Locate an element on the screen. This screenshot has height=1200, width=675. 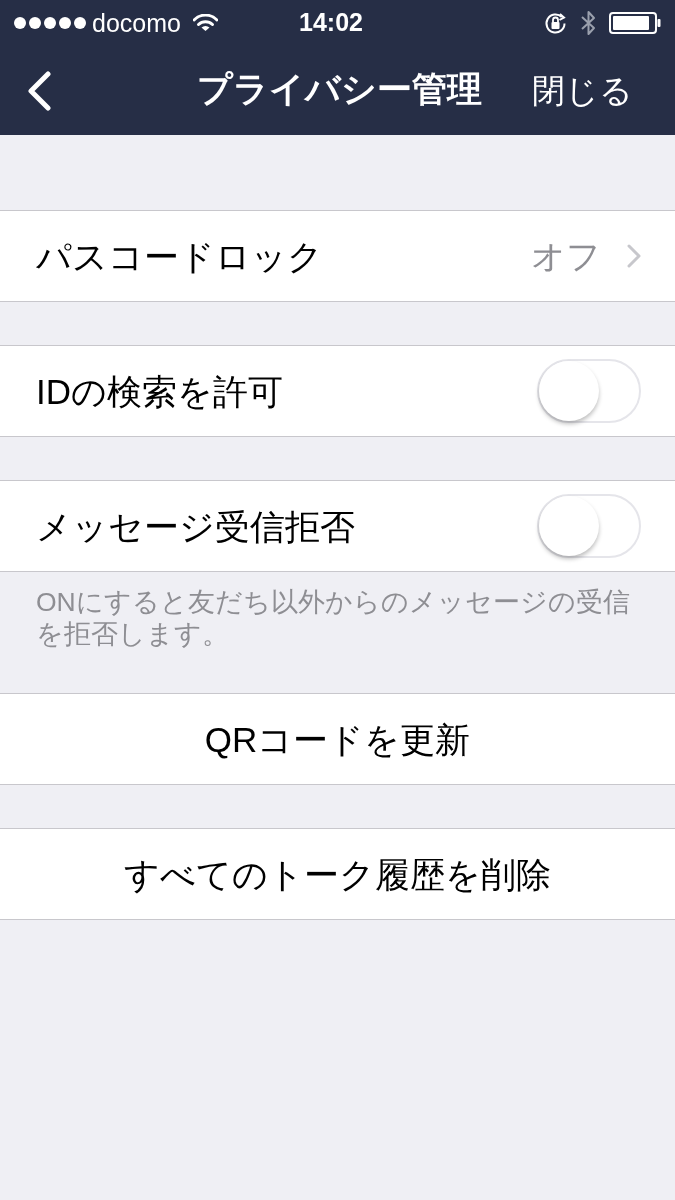
chevron-left-icon is located at coordinates (39, 90).